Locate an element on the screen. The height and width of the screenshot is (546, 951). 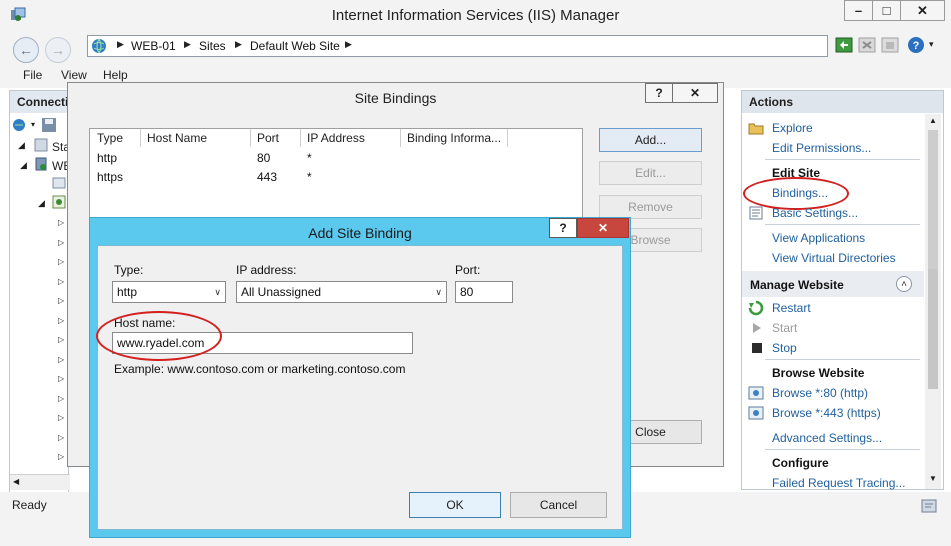
save-icon is located at coordinates (49, 125).